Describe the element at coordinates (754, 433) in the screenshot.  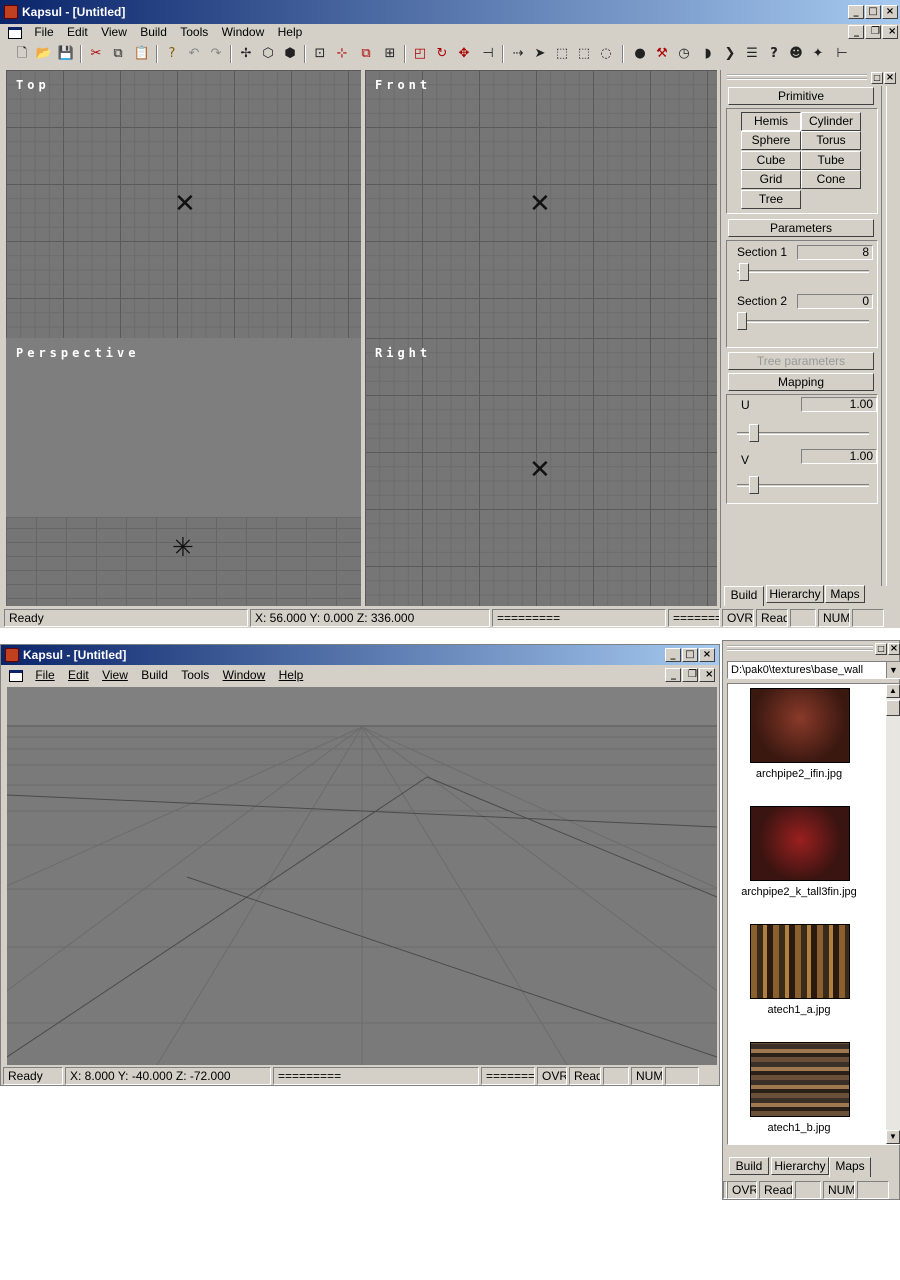
I see `u-slider-thumb` at that location.